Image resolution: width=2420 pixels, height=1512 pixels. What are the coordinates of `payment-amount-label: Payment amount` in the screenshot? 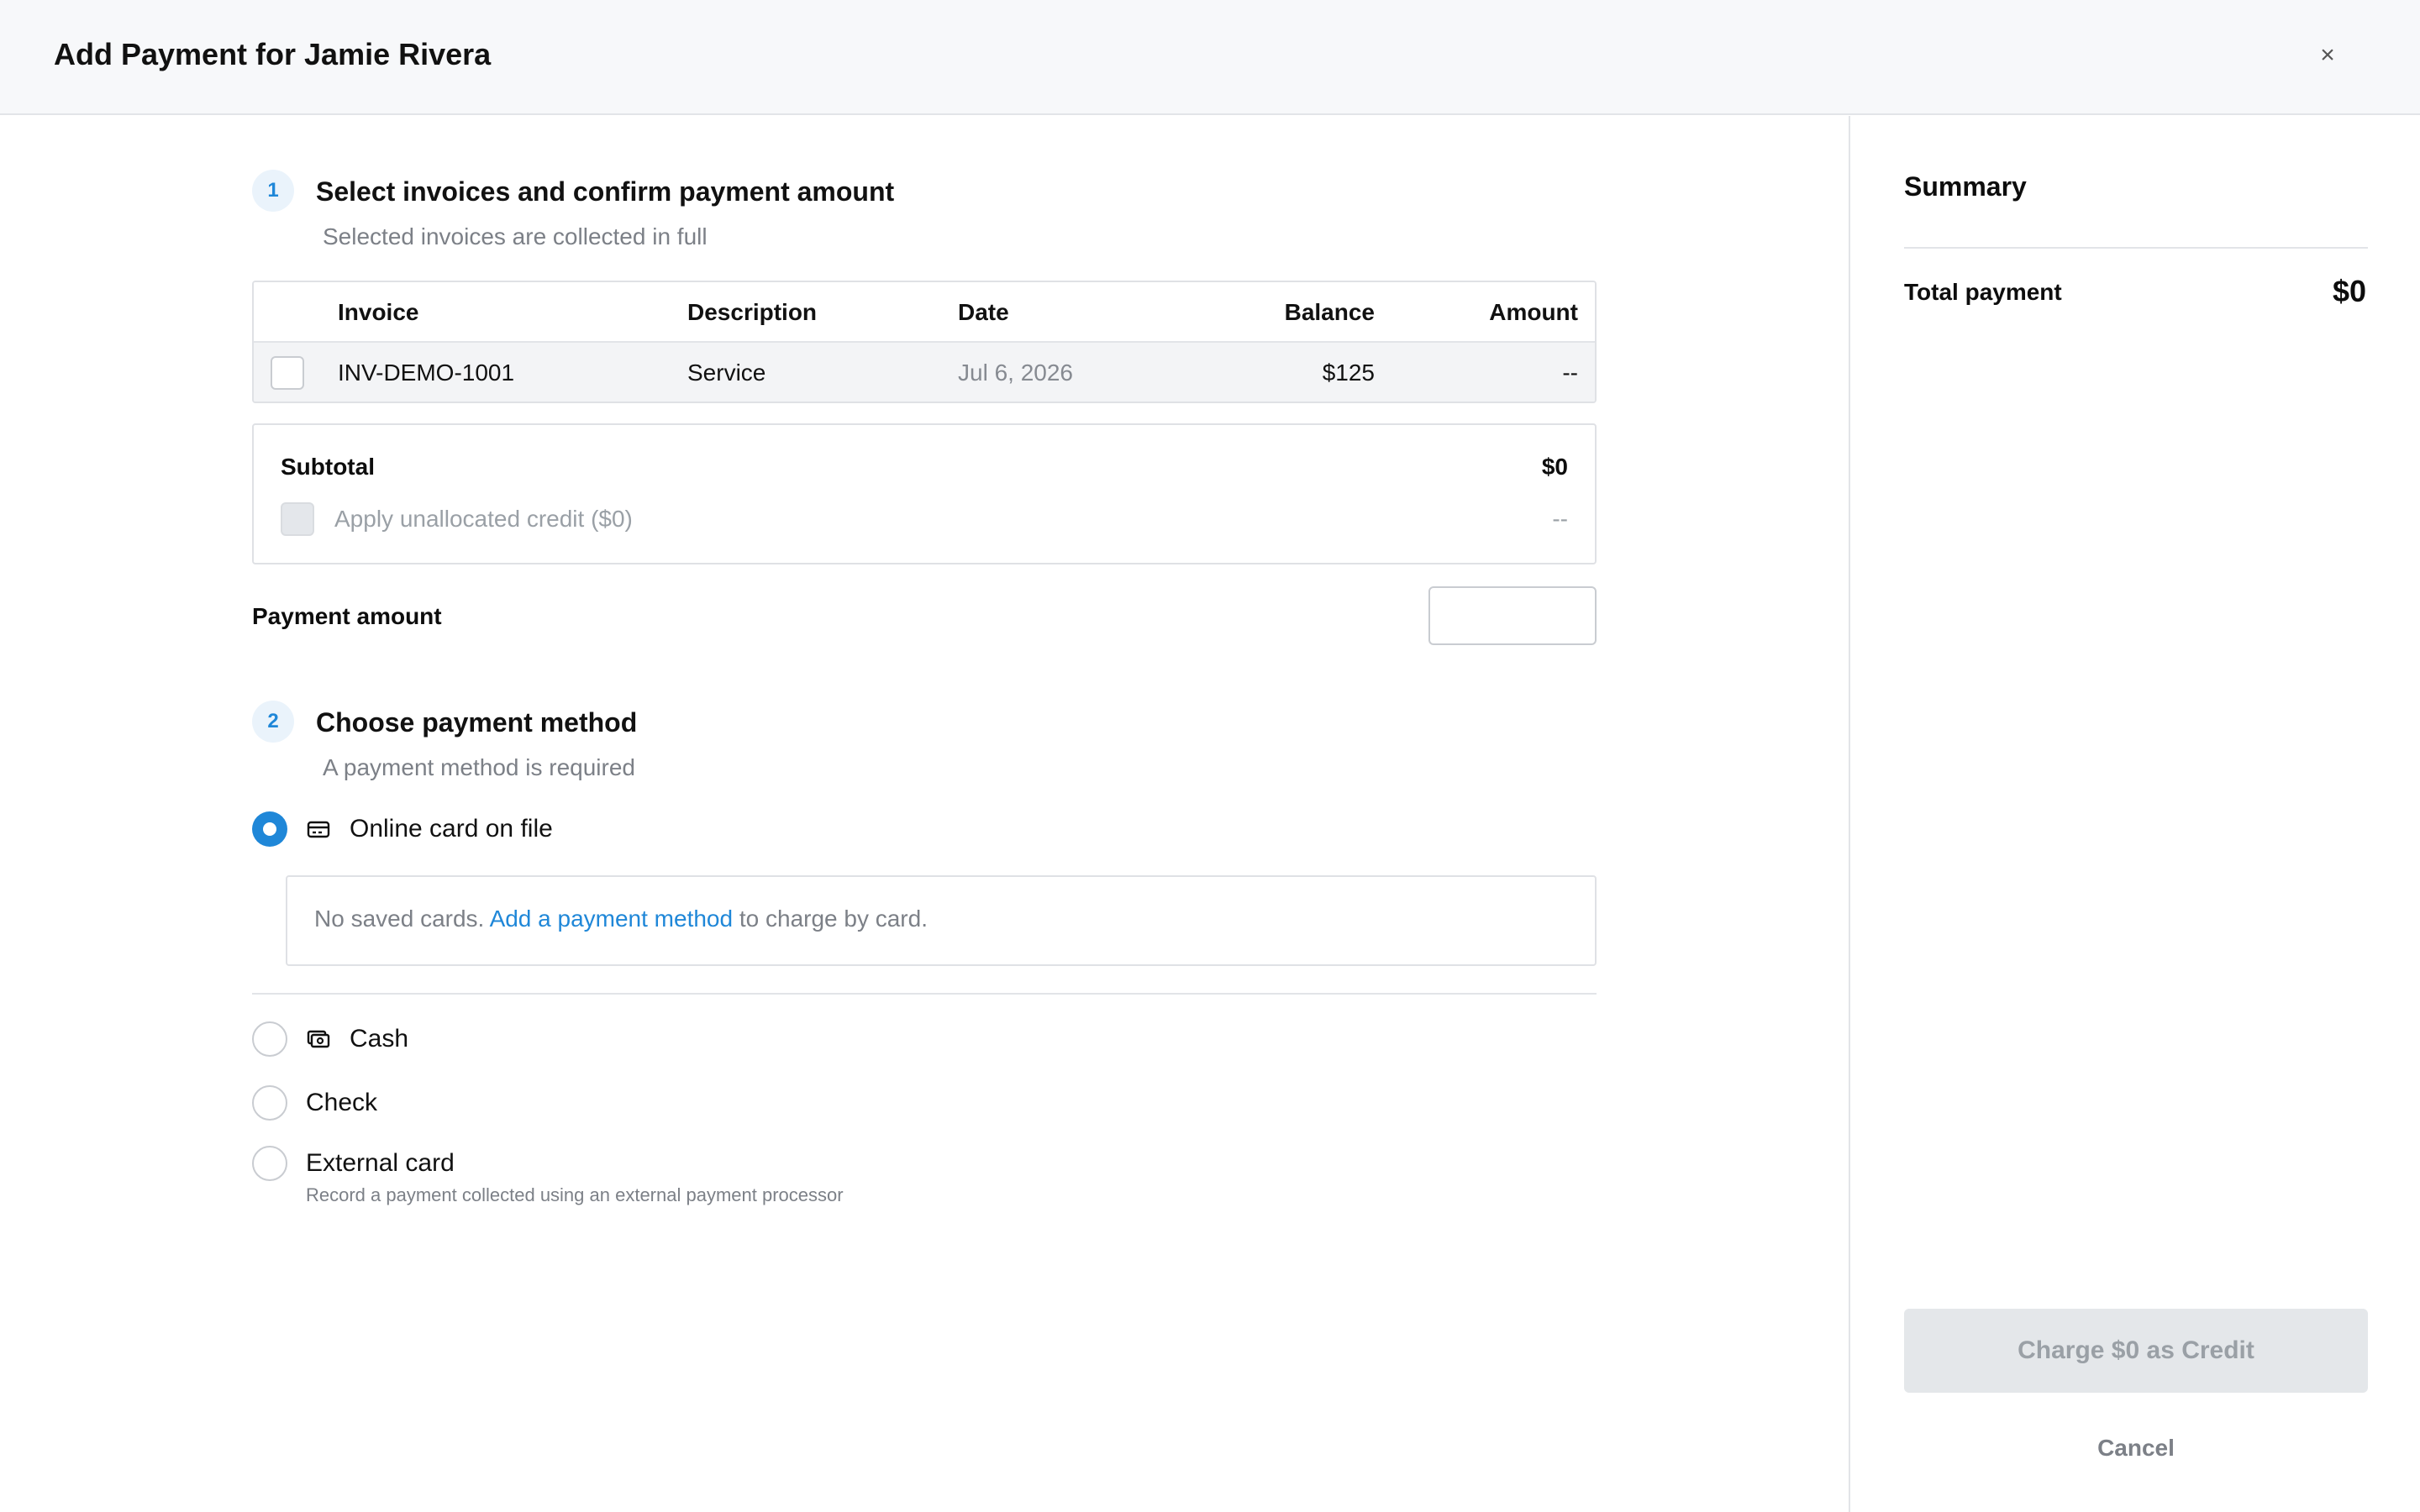 It's located at (347, 616).